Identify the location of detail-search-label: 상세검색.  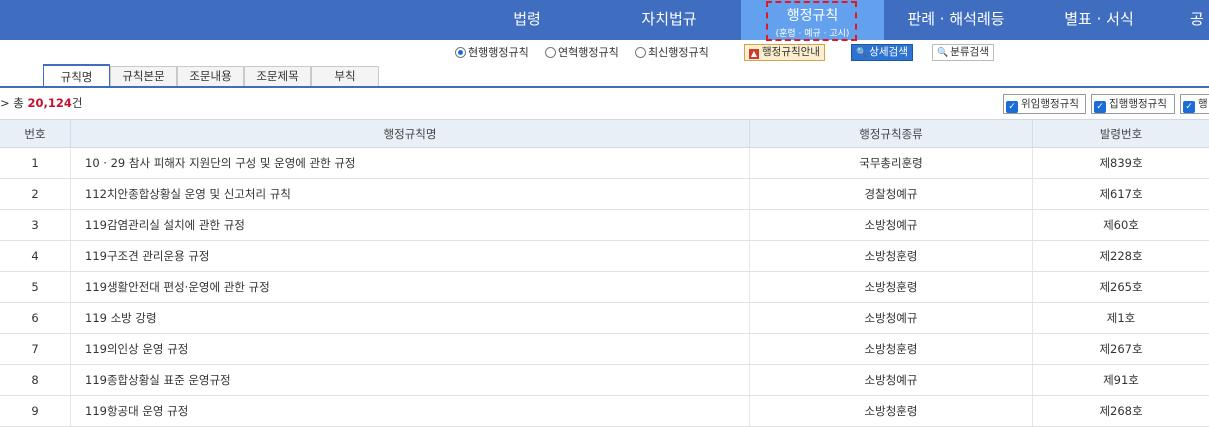
(888, 52).